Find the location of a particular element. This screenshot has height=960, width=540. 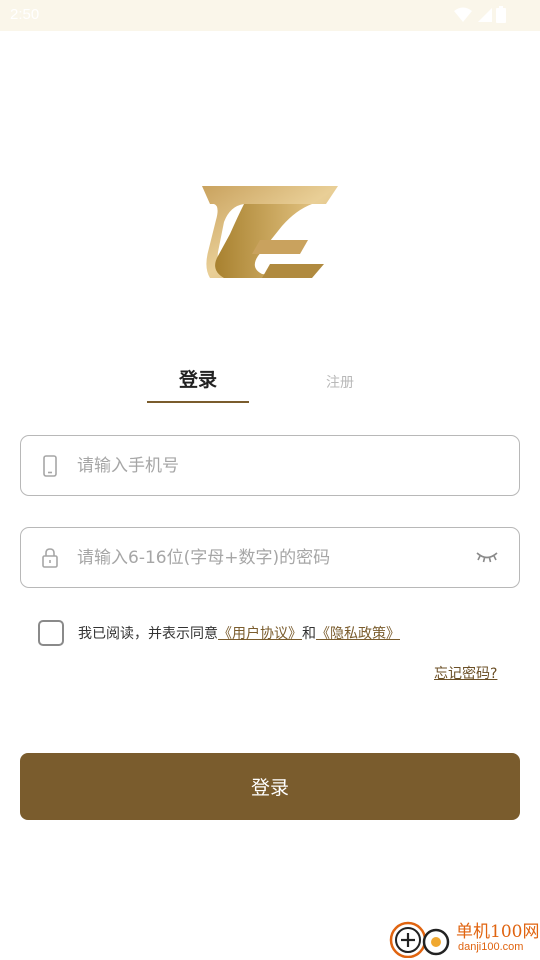

tab-login: 登录 is located at coordinates (198, 385).